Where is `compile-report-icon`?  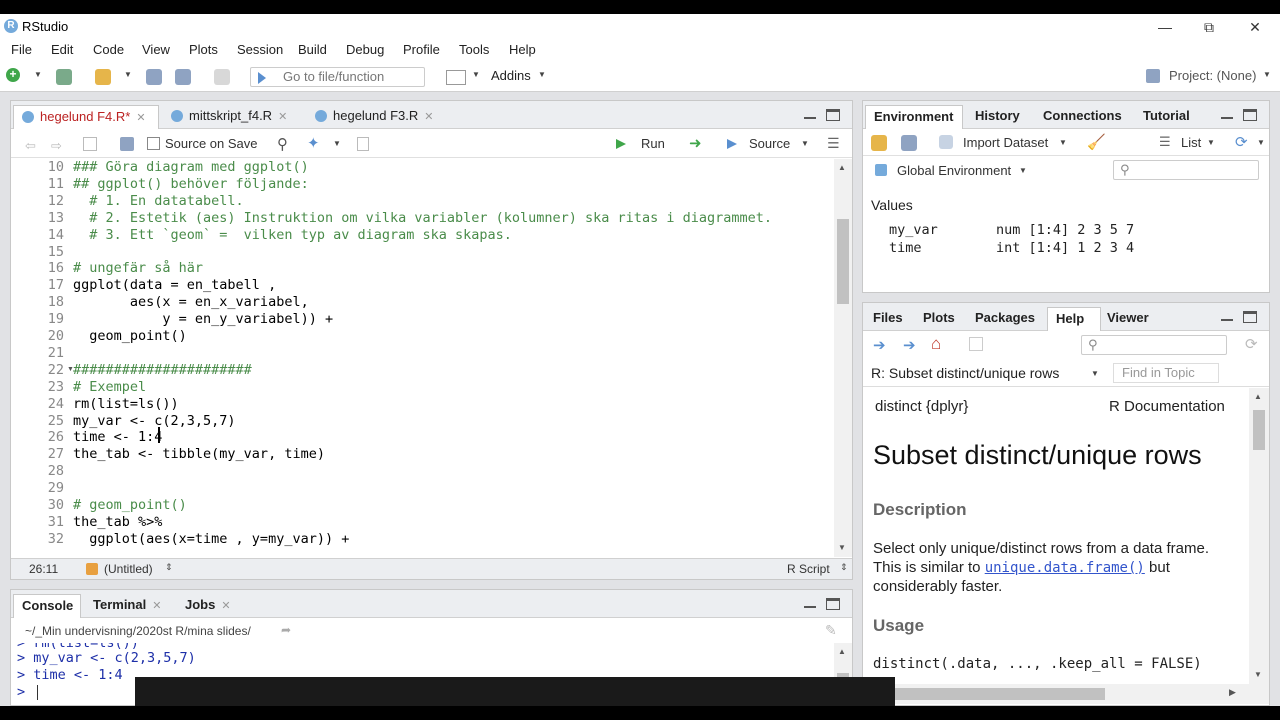 compile-report-icon is located at coordinates (363, 144).